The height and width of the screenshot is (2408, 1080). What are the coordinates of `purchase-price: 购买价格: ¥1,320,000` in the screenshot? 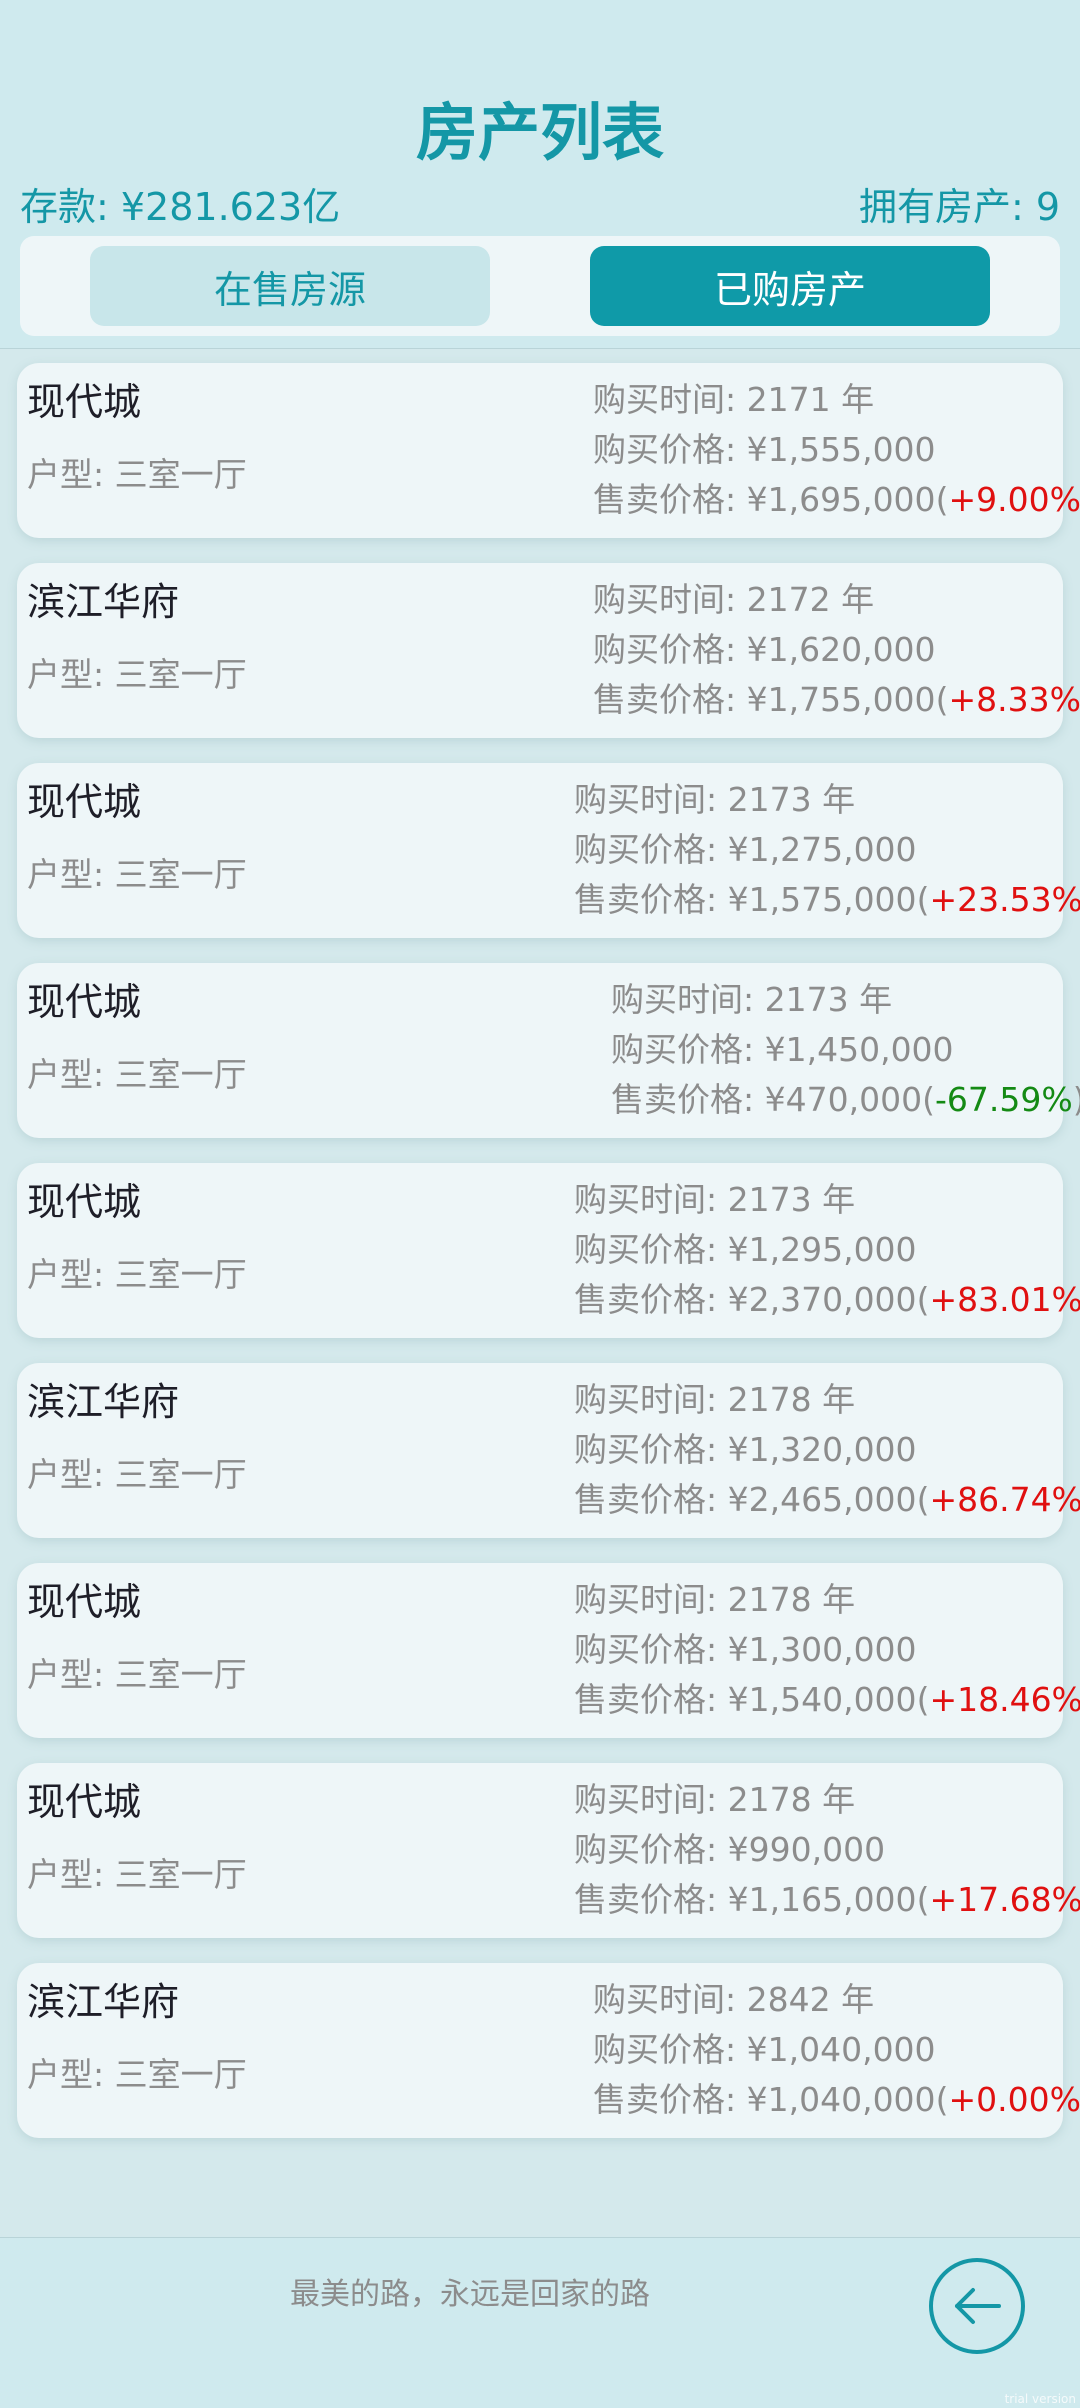 It's located at (745, 1449).